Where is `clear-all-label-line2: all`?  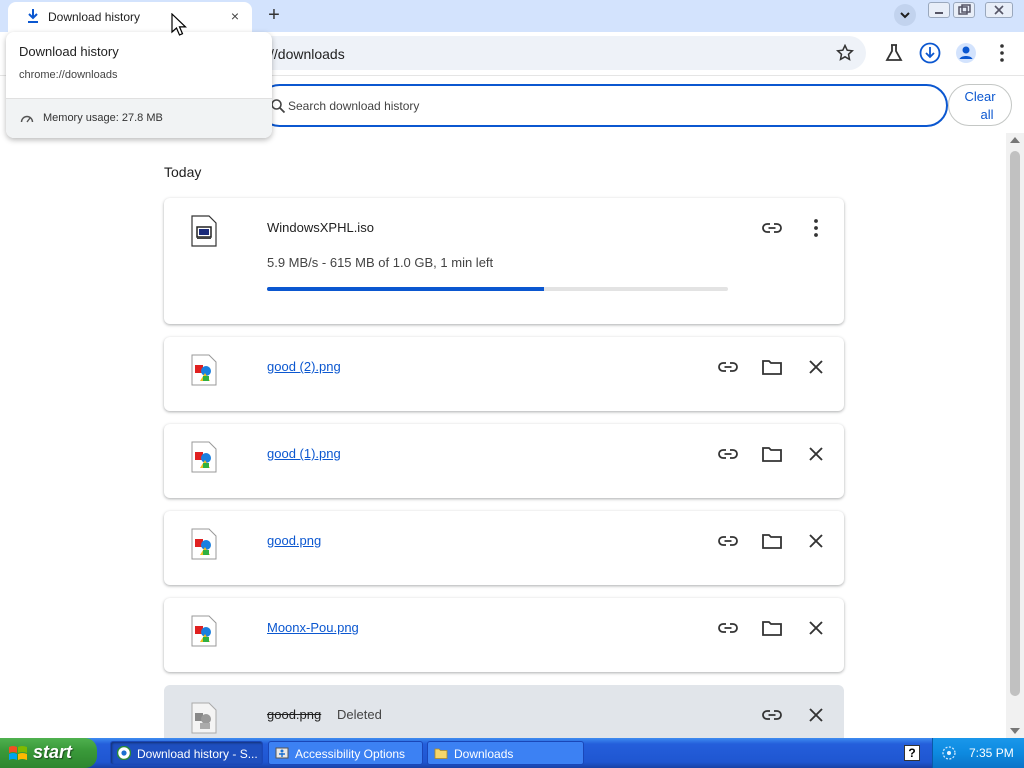
clear-all-label-line2: all is located at coordinates (987, 114).